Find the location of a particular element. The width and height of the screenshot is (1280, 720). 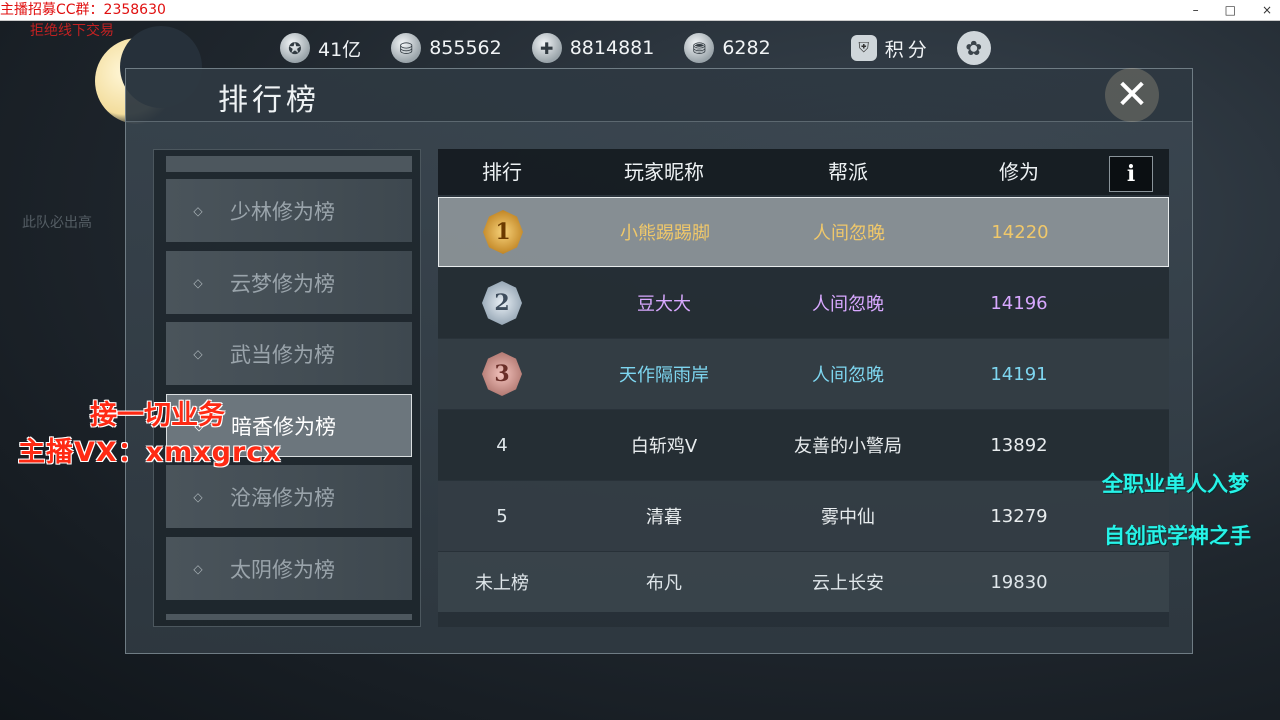

window-controls: – □ × is located at coordinates (1232, 10).